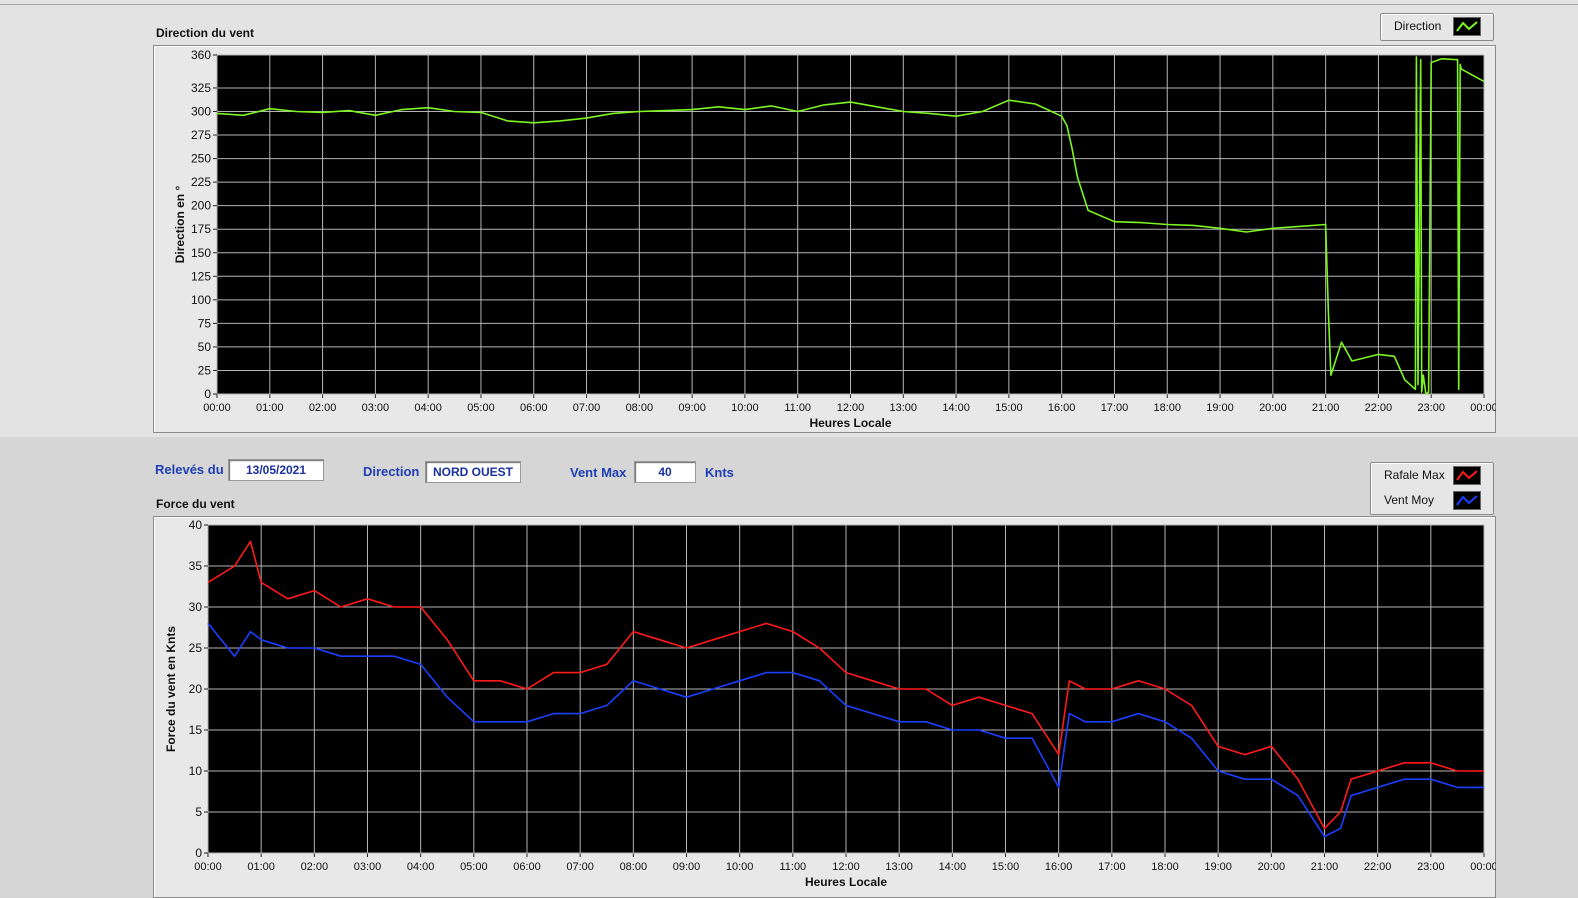 This screenshot has height=898, width=1578. I want to click on direction-x-tick-label: 07:00, so click(587, 408).